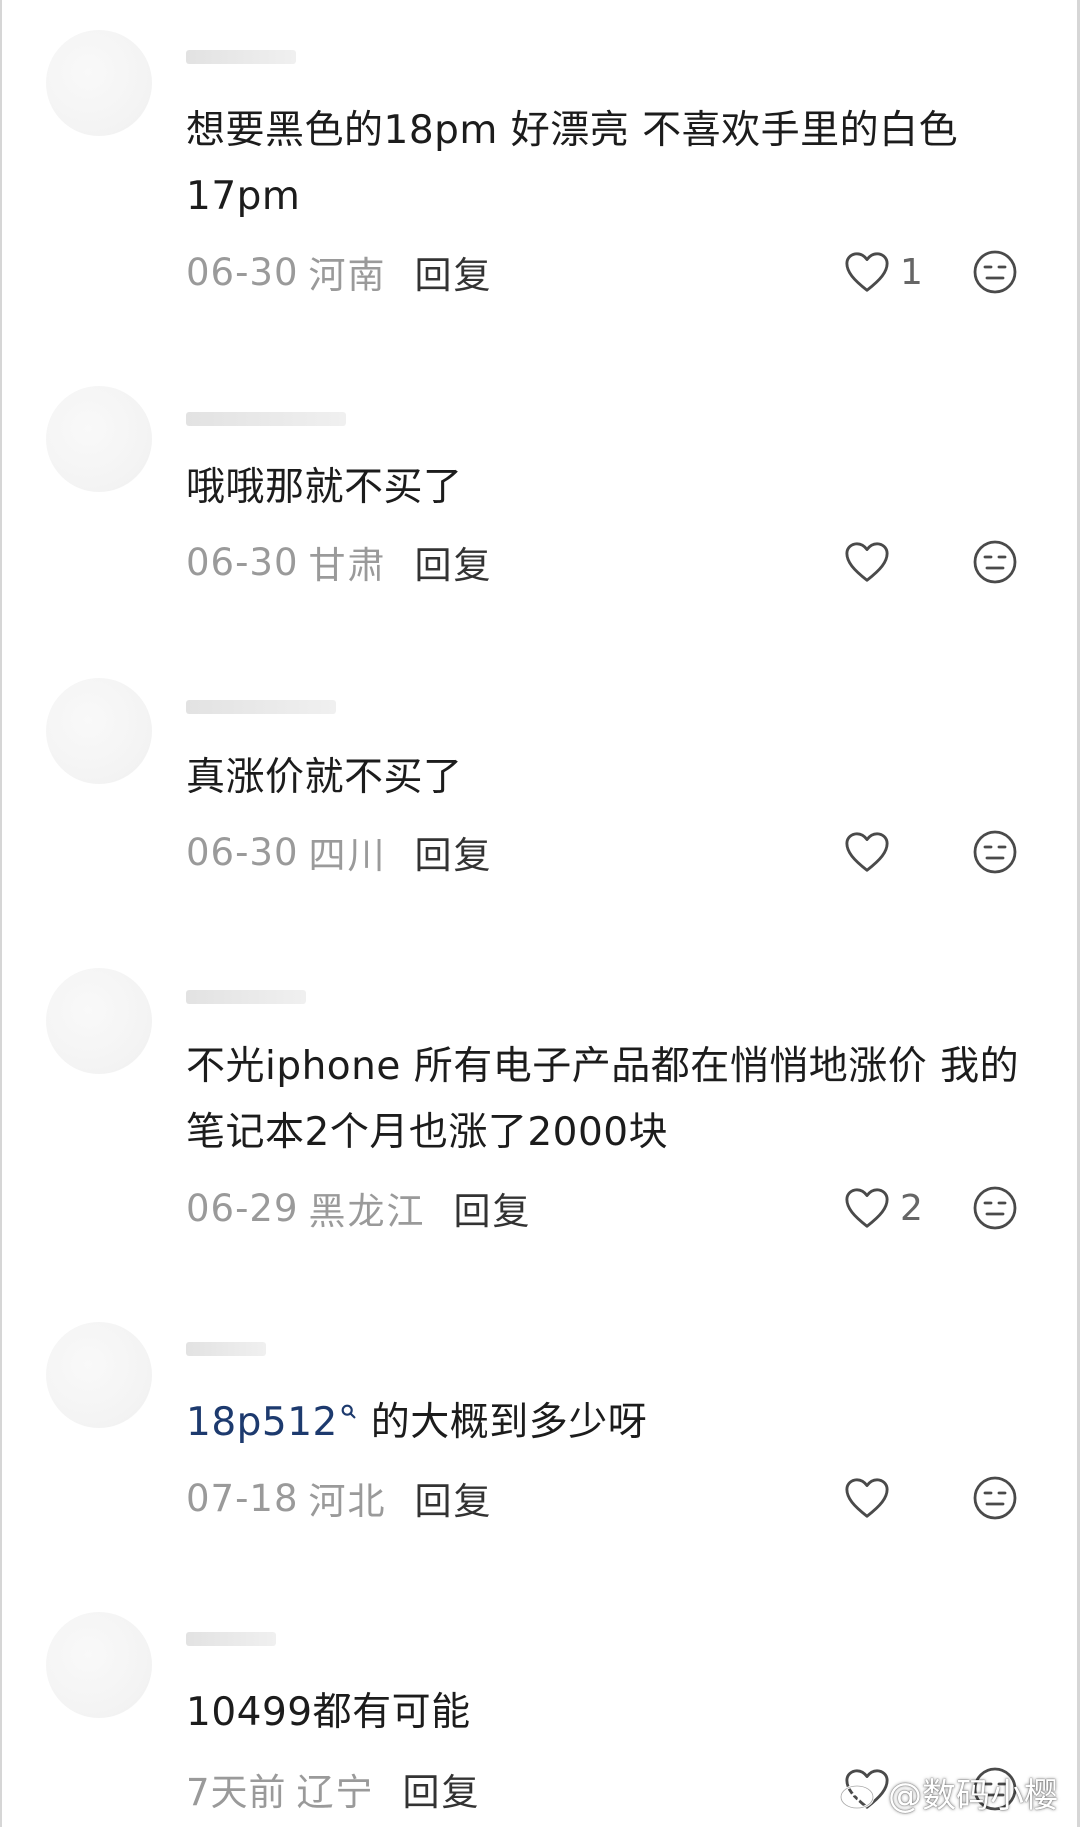  Describe the element at coordinates (335, 1792) in the screenshot. I see `comment-region: 辽宁` at that location.